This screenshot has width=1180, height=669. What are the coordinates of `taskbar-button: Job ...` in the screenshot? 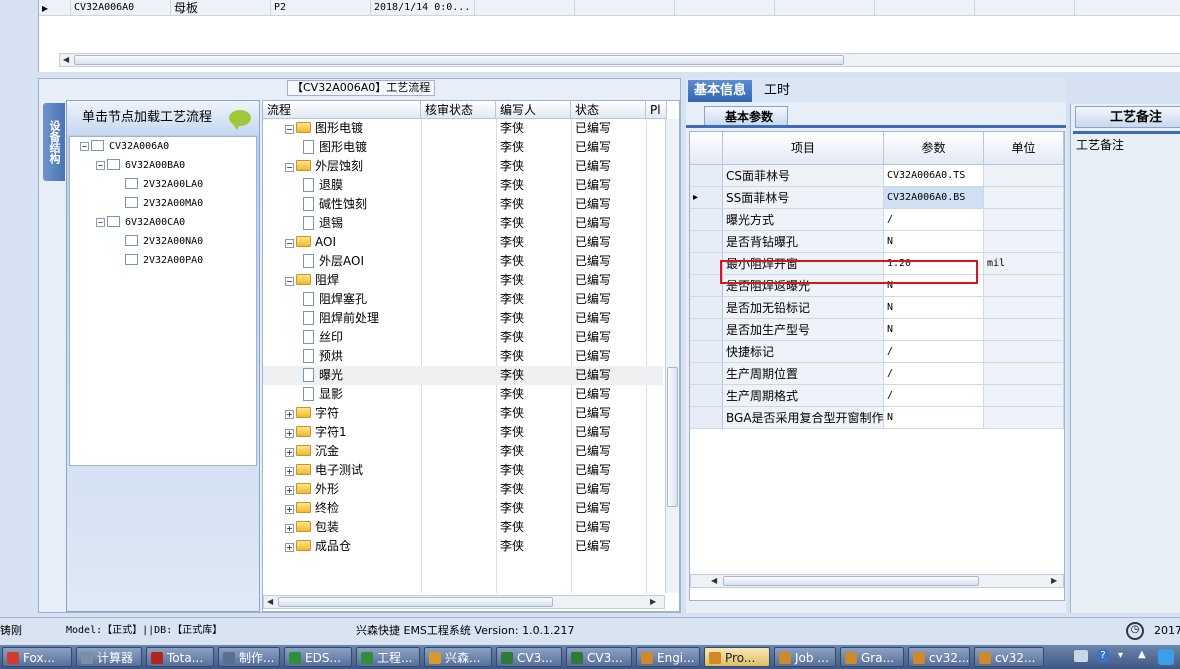 It's located at (805, 657).